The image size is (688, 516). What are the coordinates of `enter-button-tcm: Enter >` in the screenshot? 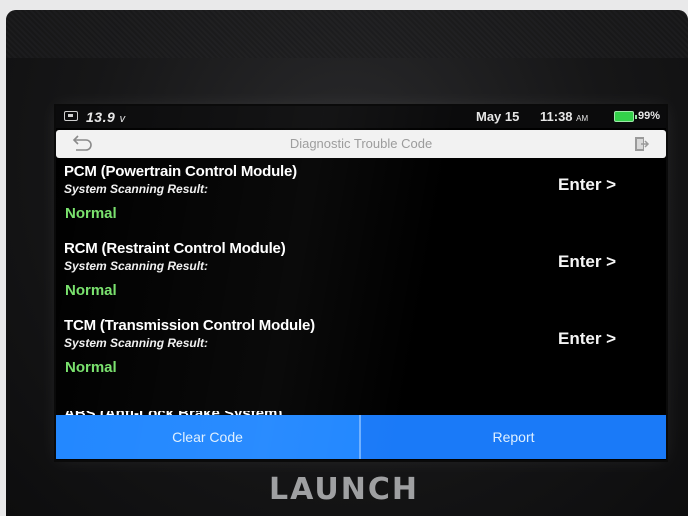 It's located at (587, 339).